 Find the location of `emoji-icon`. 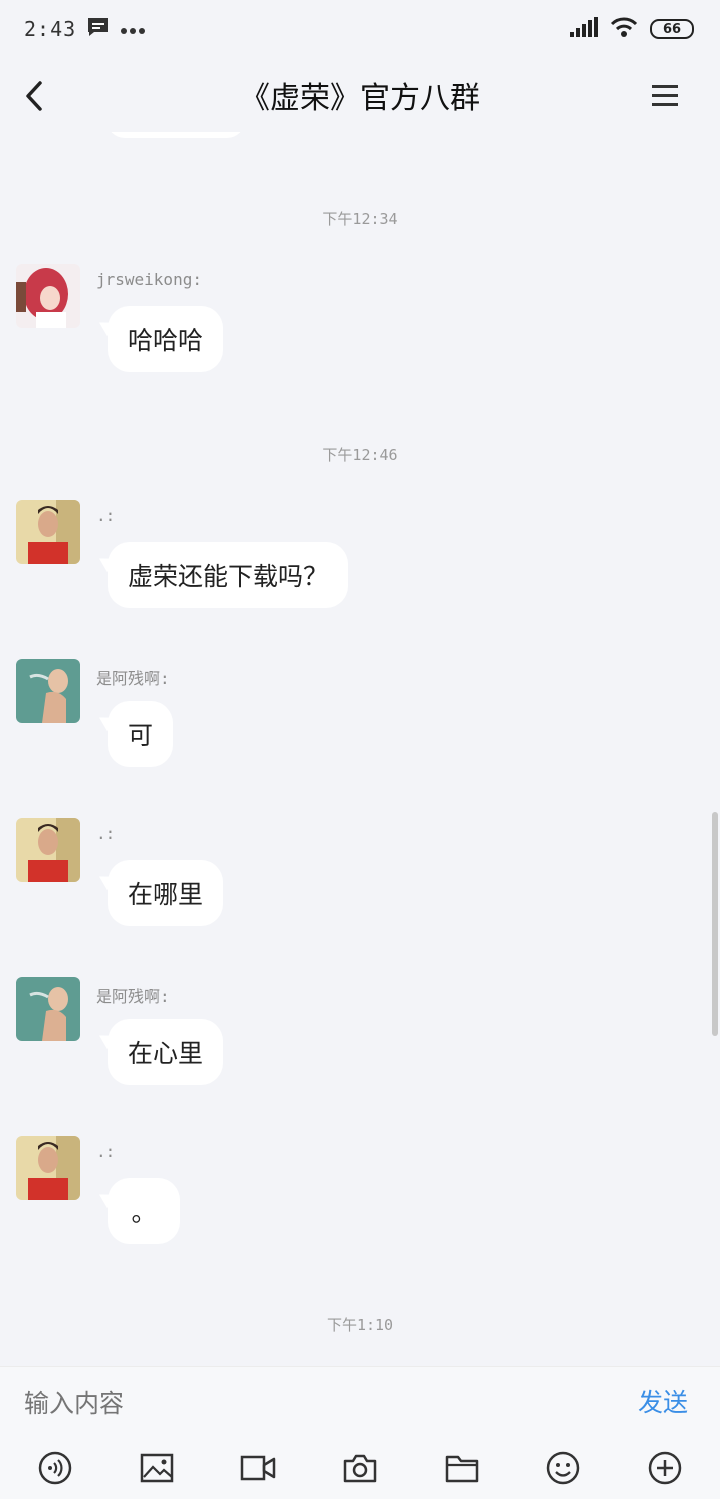

emoji-icon is located at coordinates (563, 1468).